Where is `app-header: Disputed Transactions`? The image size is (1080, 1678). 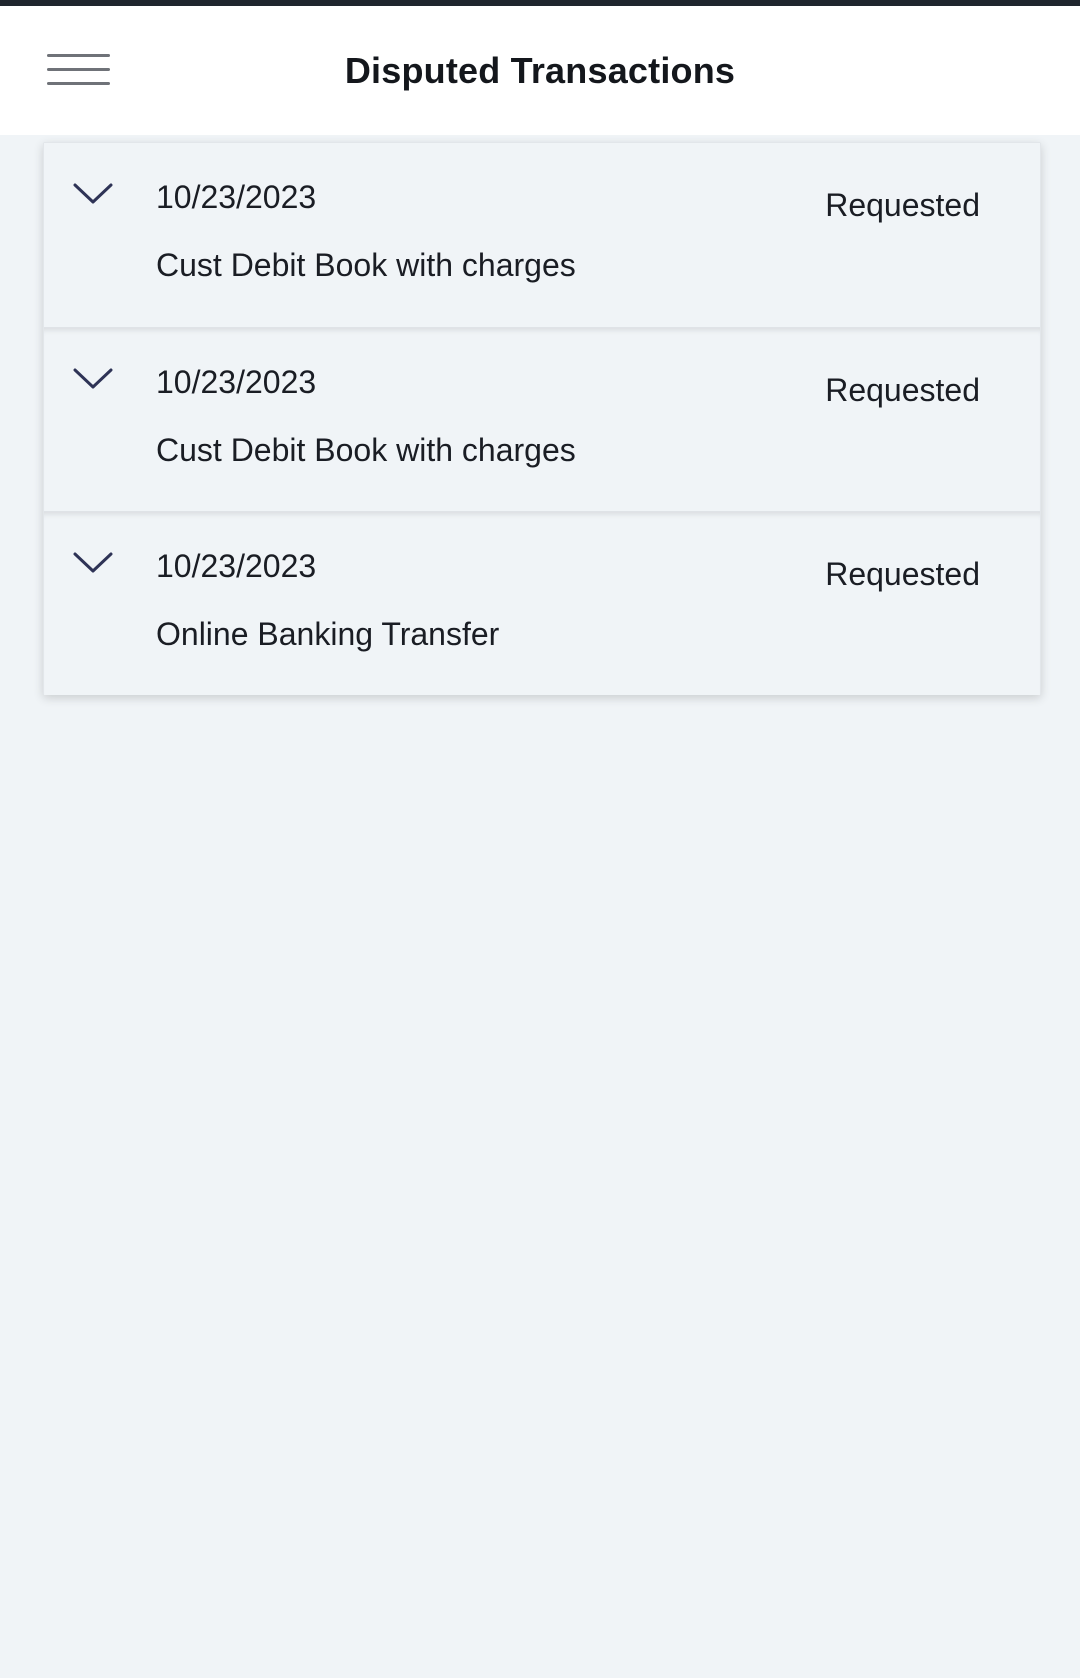 app-header: Disputed Transactions is located at coordinates (540, 70).